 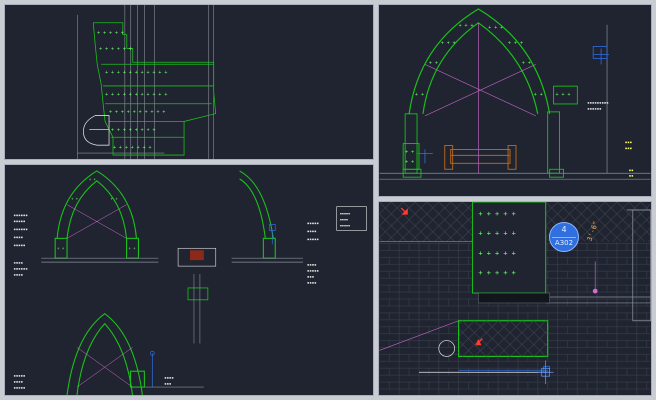 What do you see at coordinates (564, 243) in the screenshot?
I see `callout-sheet: A302` at bounding box center [564, 243].